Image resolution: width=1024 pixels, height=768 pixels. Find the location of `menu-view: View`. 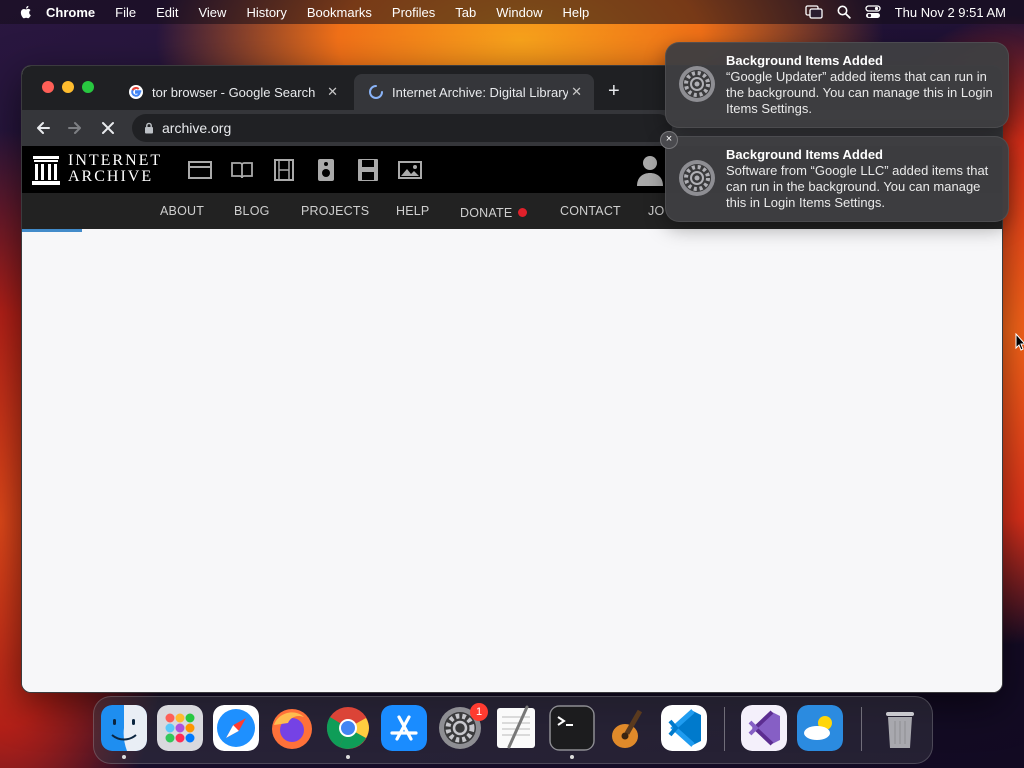

menu-view: View is located at coordinates (212, 12).